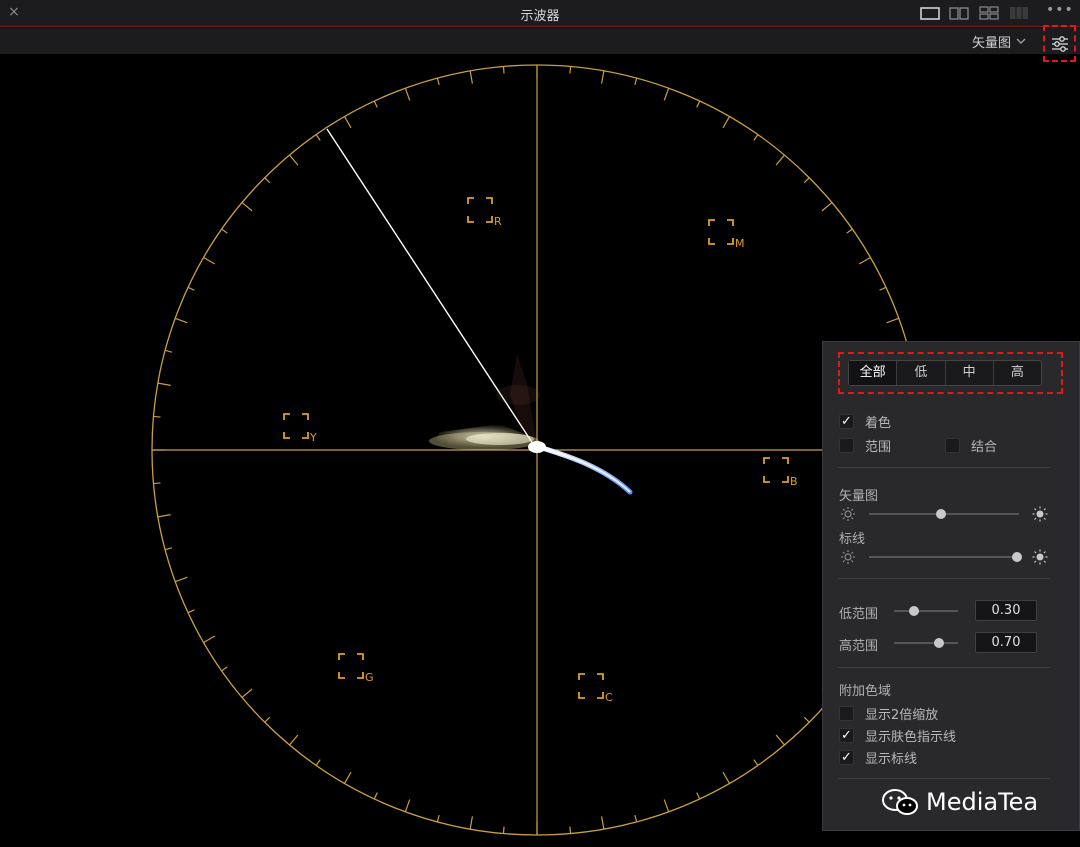  What do you see at coordinates (540, 41) in the screenshot?
I see `scope-toolbar: 矢量图` at bounding box center [540, 41].